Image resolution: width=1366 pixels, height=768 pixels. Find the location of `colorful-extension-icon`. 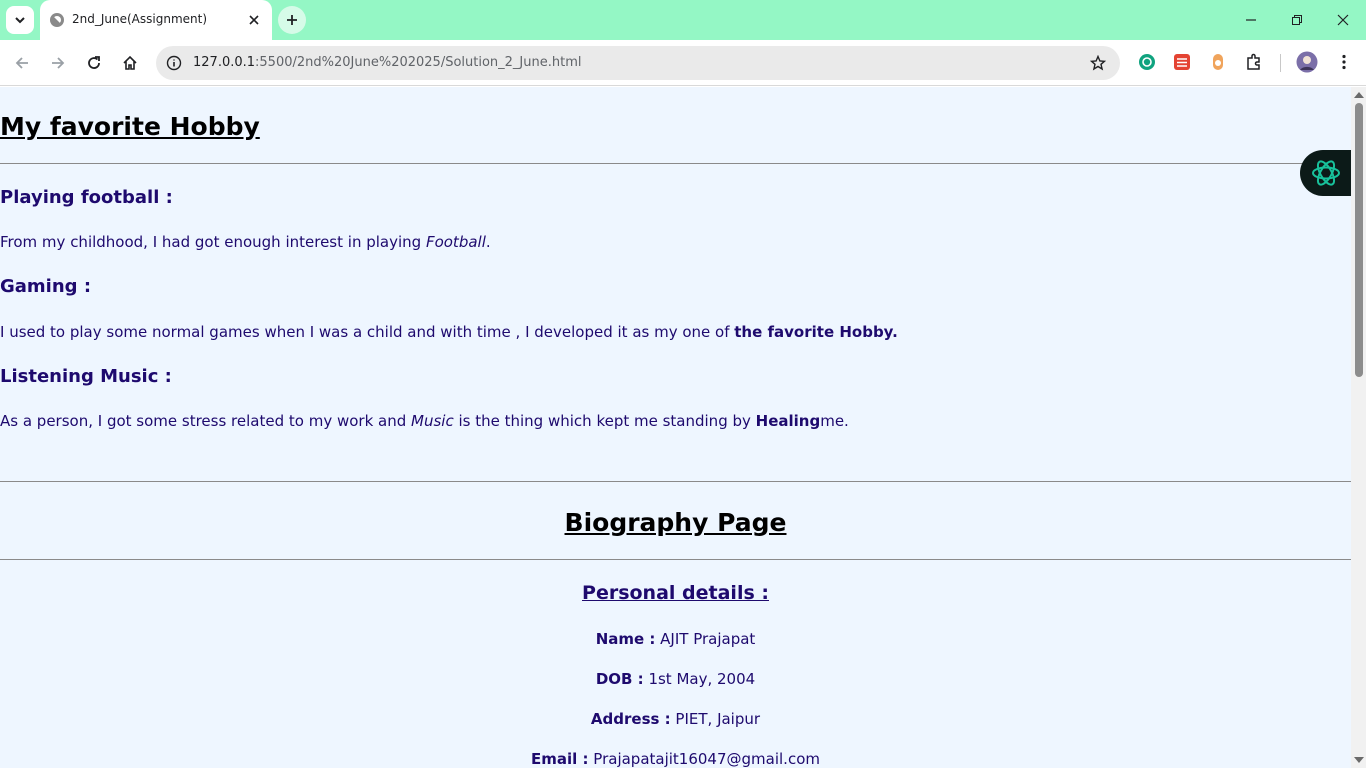

colorful-extension-icon is located at coordinates (1218, 62).